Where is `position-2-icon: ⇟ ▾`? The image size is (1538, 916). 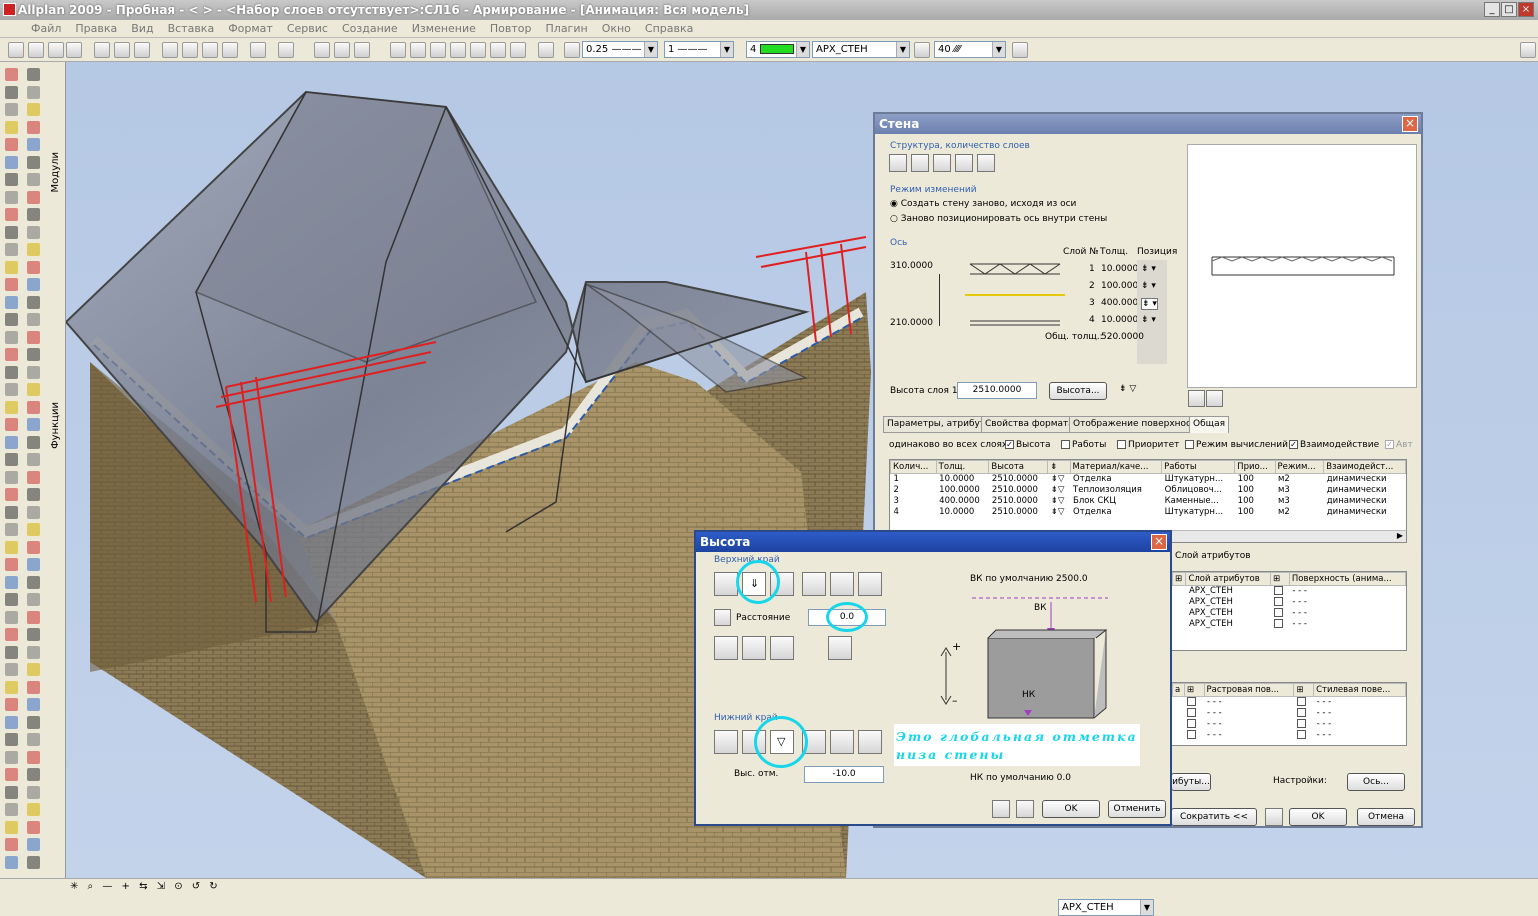 position-2-icon: ⇟ ▾ is located at coordinates (1148, 286).